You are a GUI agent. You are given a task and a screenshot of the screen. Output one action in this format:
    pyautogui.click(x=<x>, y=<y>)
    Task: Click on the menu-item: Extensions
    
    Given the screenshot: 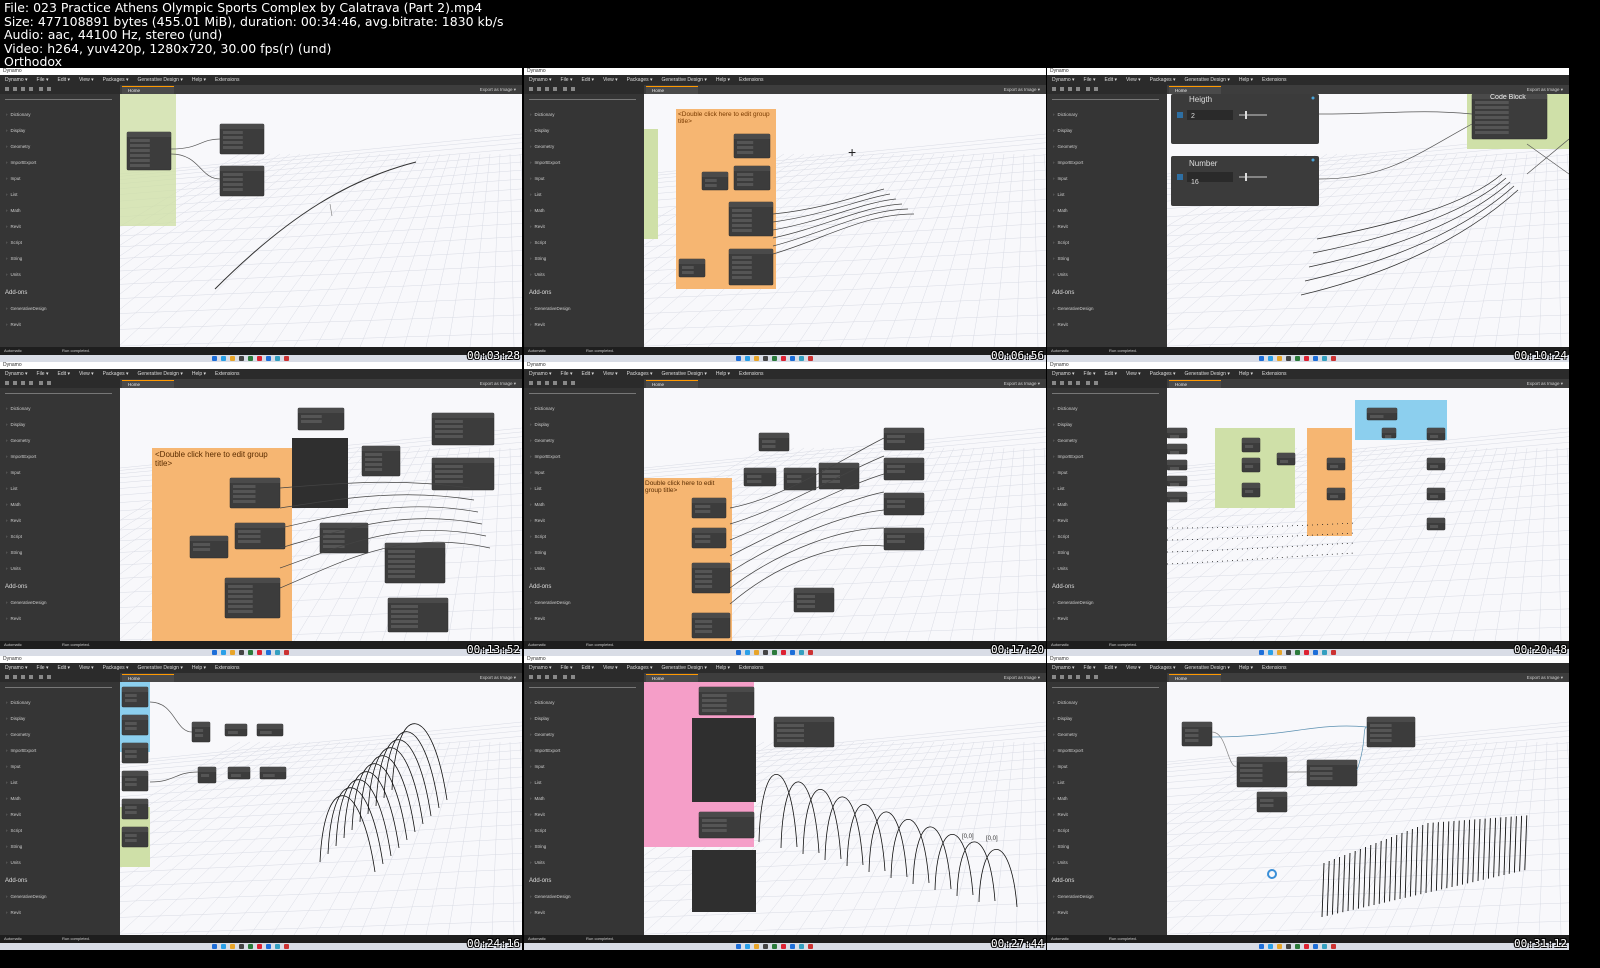 What is the action you would take?
    pyautogui.click(x=751, y=80)
    